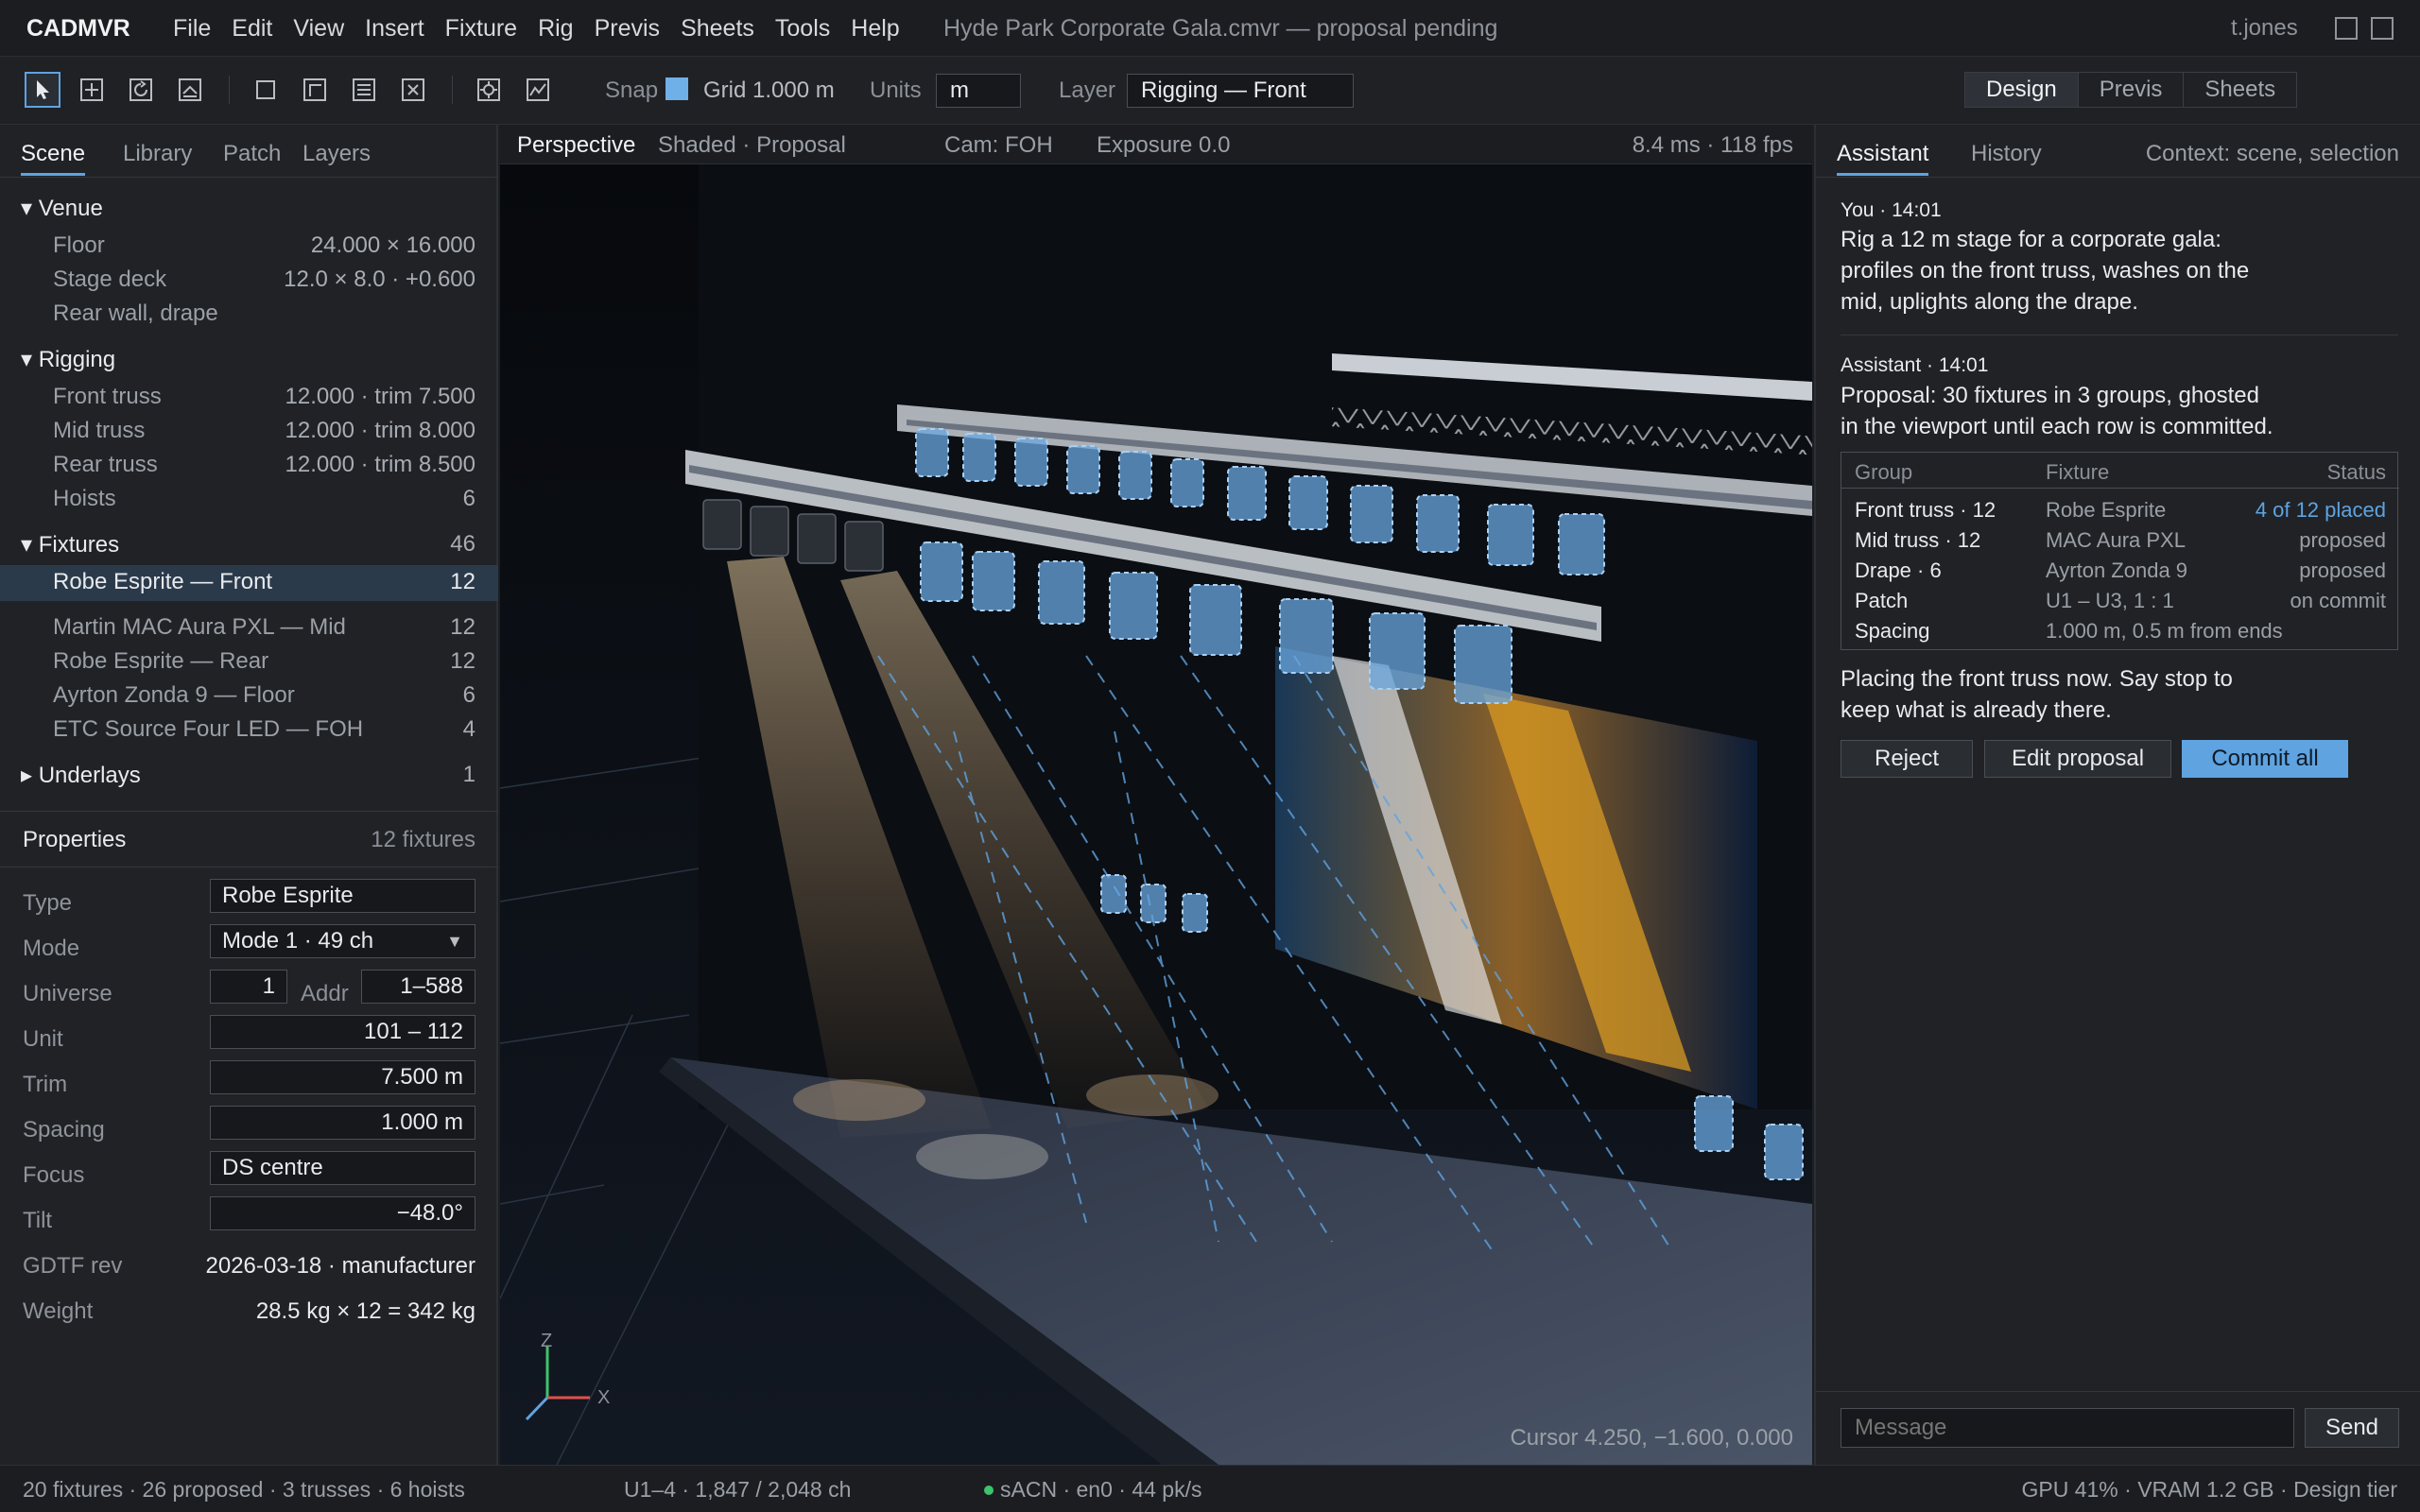 The height and width of the screenshot is (1512, 2420). I want to click on mode-switcher: Design Previs Sheets, so click(2131, 90).